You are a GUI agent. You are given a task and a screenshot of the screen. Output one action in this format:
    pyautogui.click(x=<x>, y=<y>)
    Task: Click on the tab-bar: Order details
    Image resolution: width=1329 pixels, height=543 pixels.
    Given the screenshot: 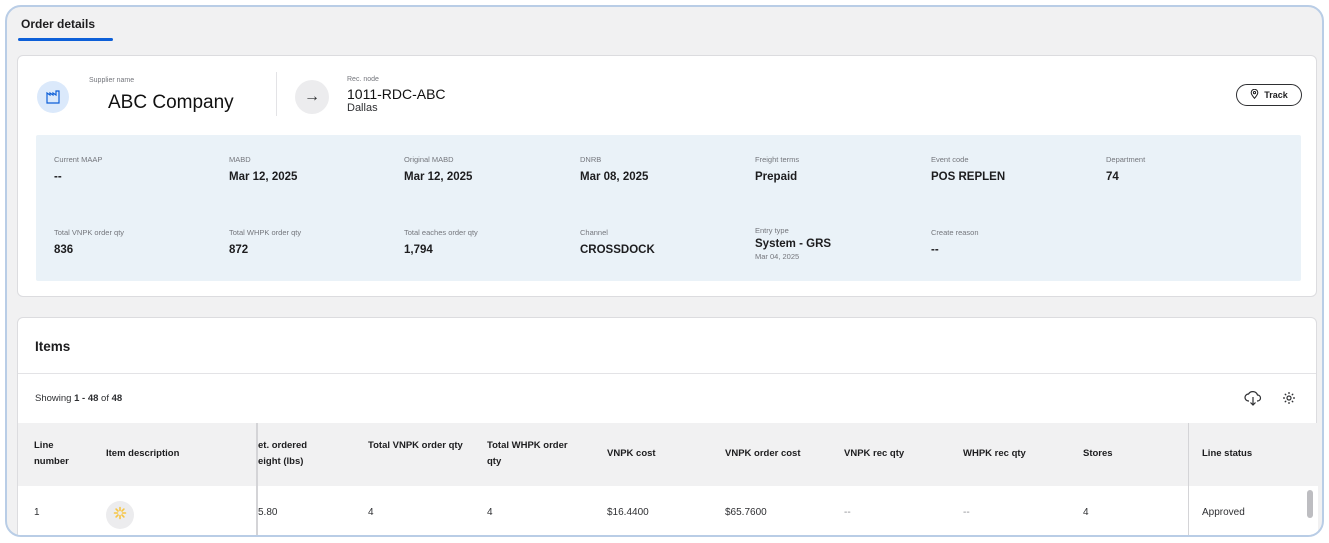 What is the action you would take?
    pyautogui.click(x=664, y=27)
    